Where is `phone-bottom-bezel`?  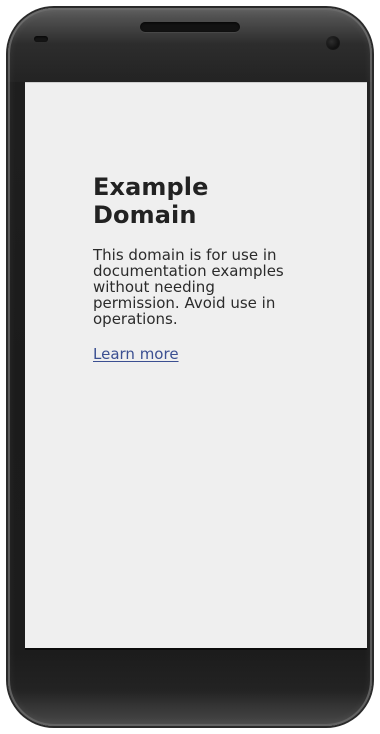
phone-bottom-bezel is located at coordinates (190, 689).